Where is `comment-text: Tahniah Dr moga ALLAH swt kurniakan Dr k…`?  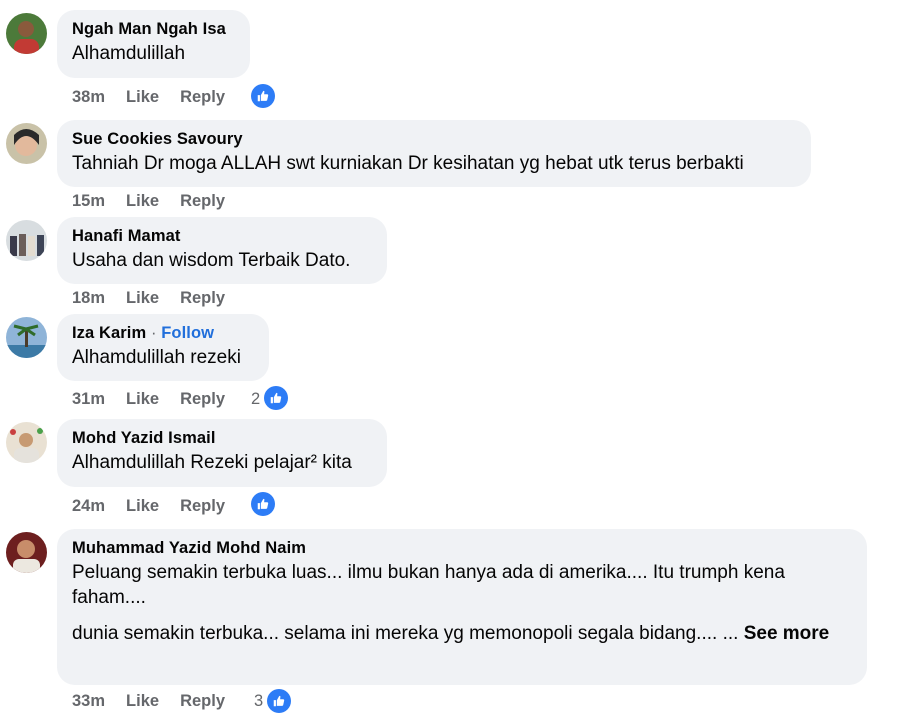
comment-text: Tahniah Dr moga ALLAH swt kurniakan Dr k… is located at coordinates (408, 163).